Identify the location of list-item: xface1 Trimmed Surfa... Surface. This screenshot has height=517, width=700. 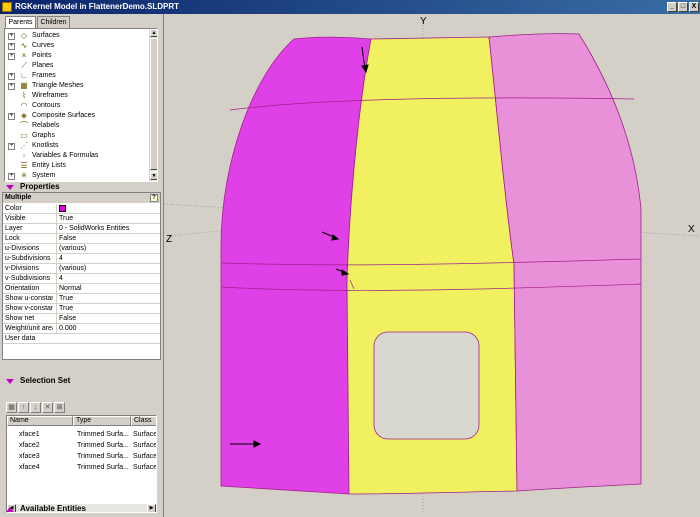
(81, 435).